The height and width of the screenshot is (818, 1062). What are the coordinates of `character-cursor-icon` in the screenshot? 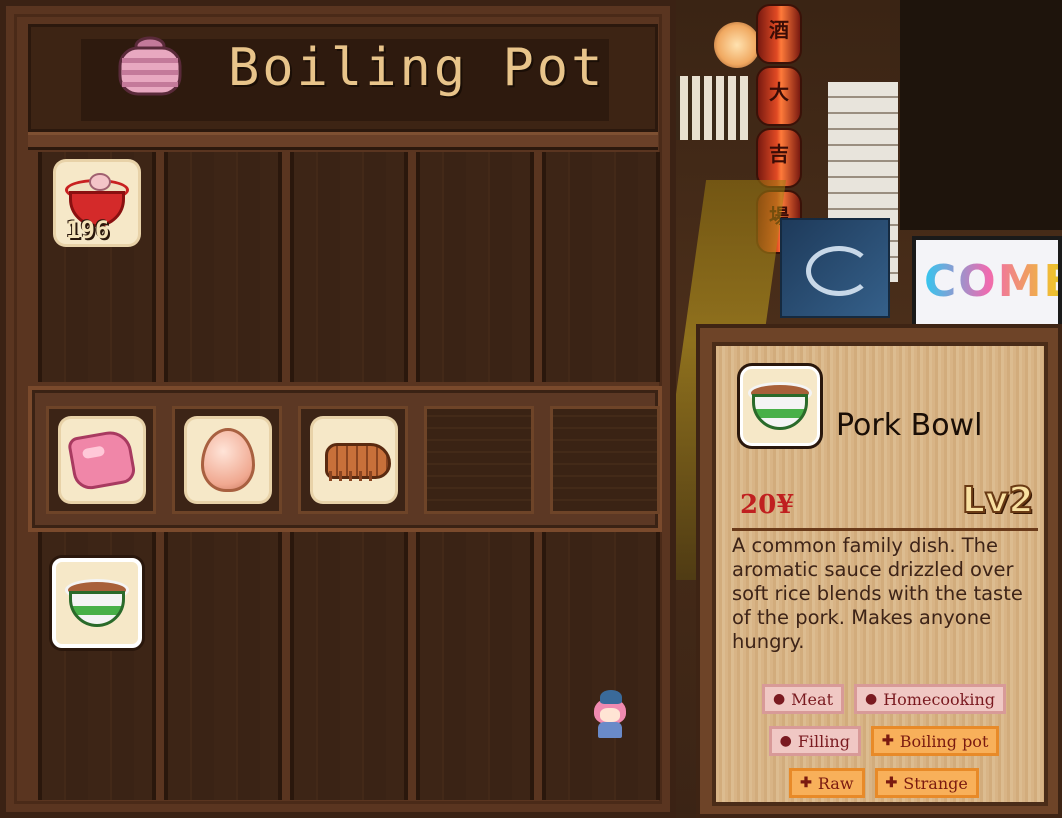 It's located at (610, 715).